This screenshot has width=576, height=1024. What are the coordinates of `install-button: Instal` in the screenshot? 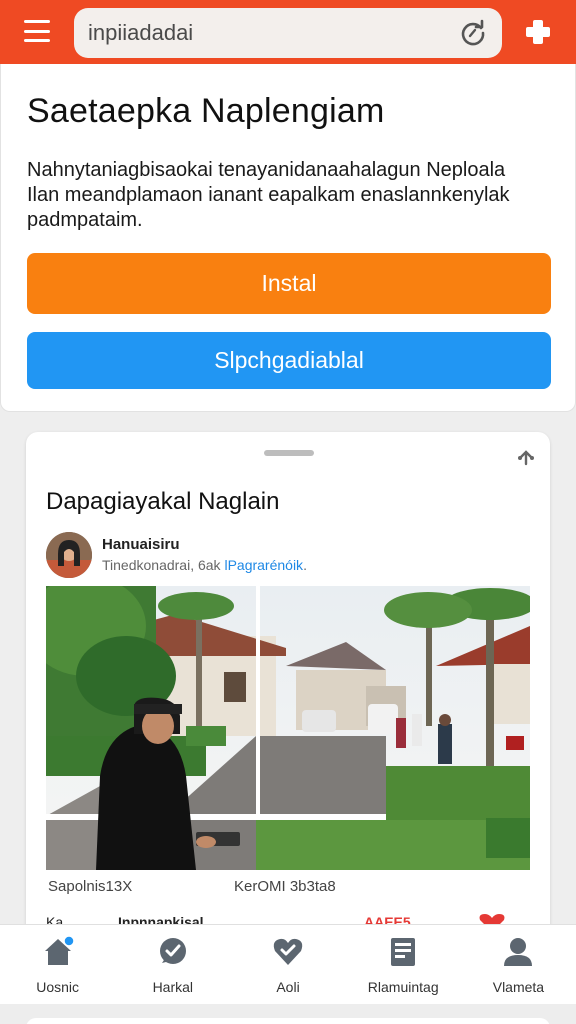 It's located at (289, 283).